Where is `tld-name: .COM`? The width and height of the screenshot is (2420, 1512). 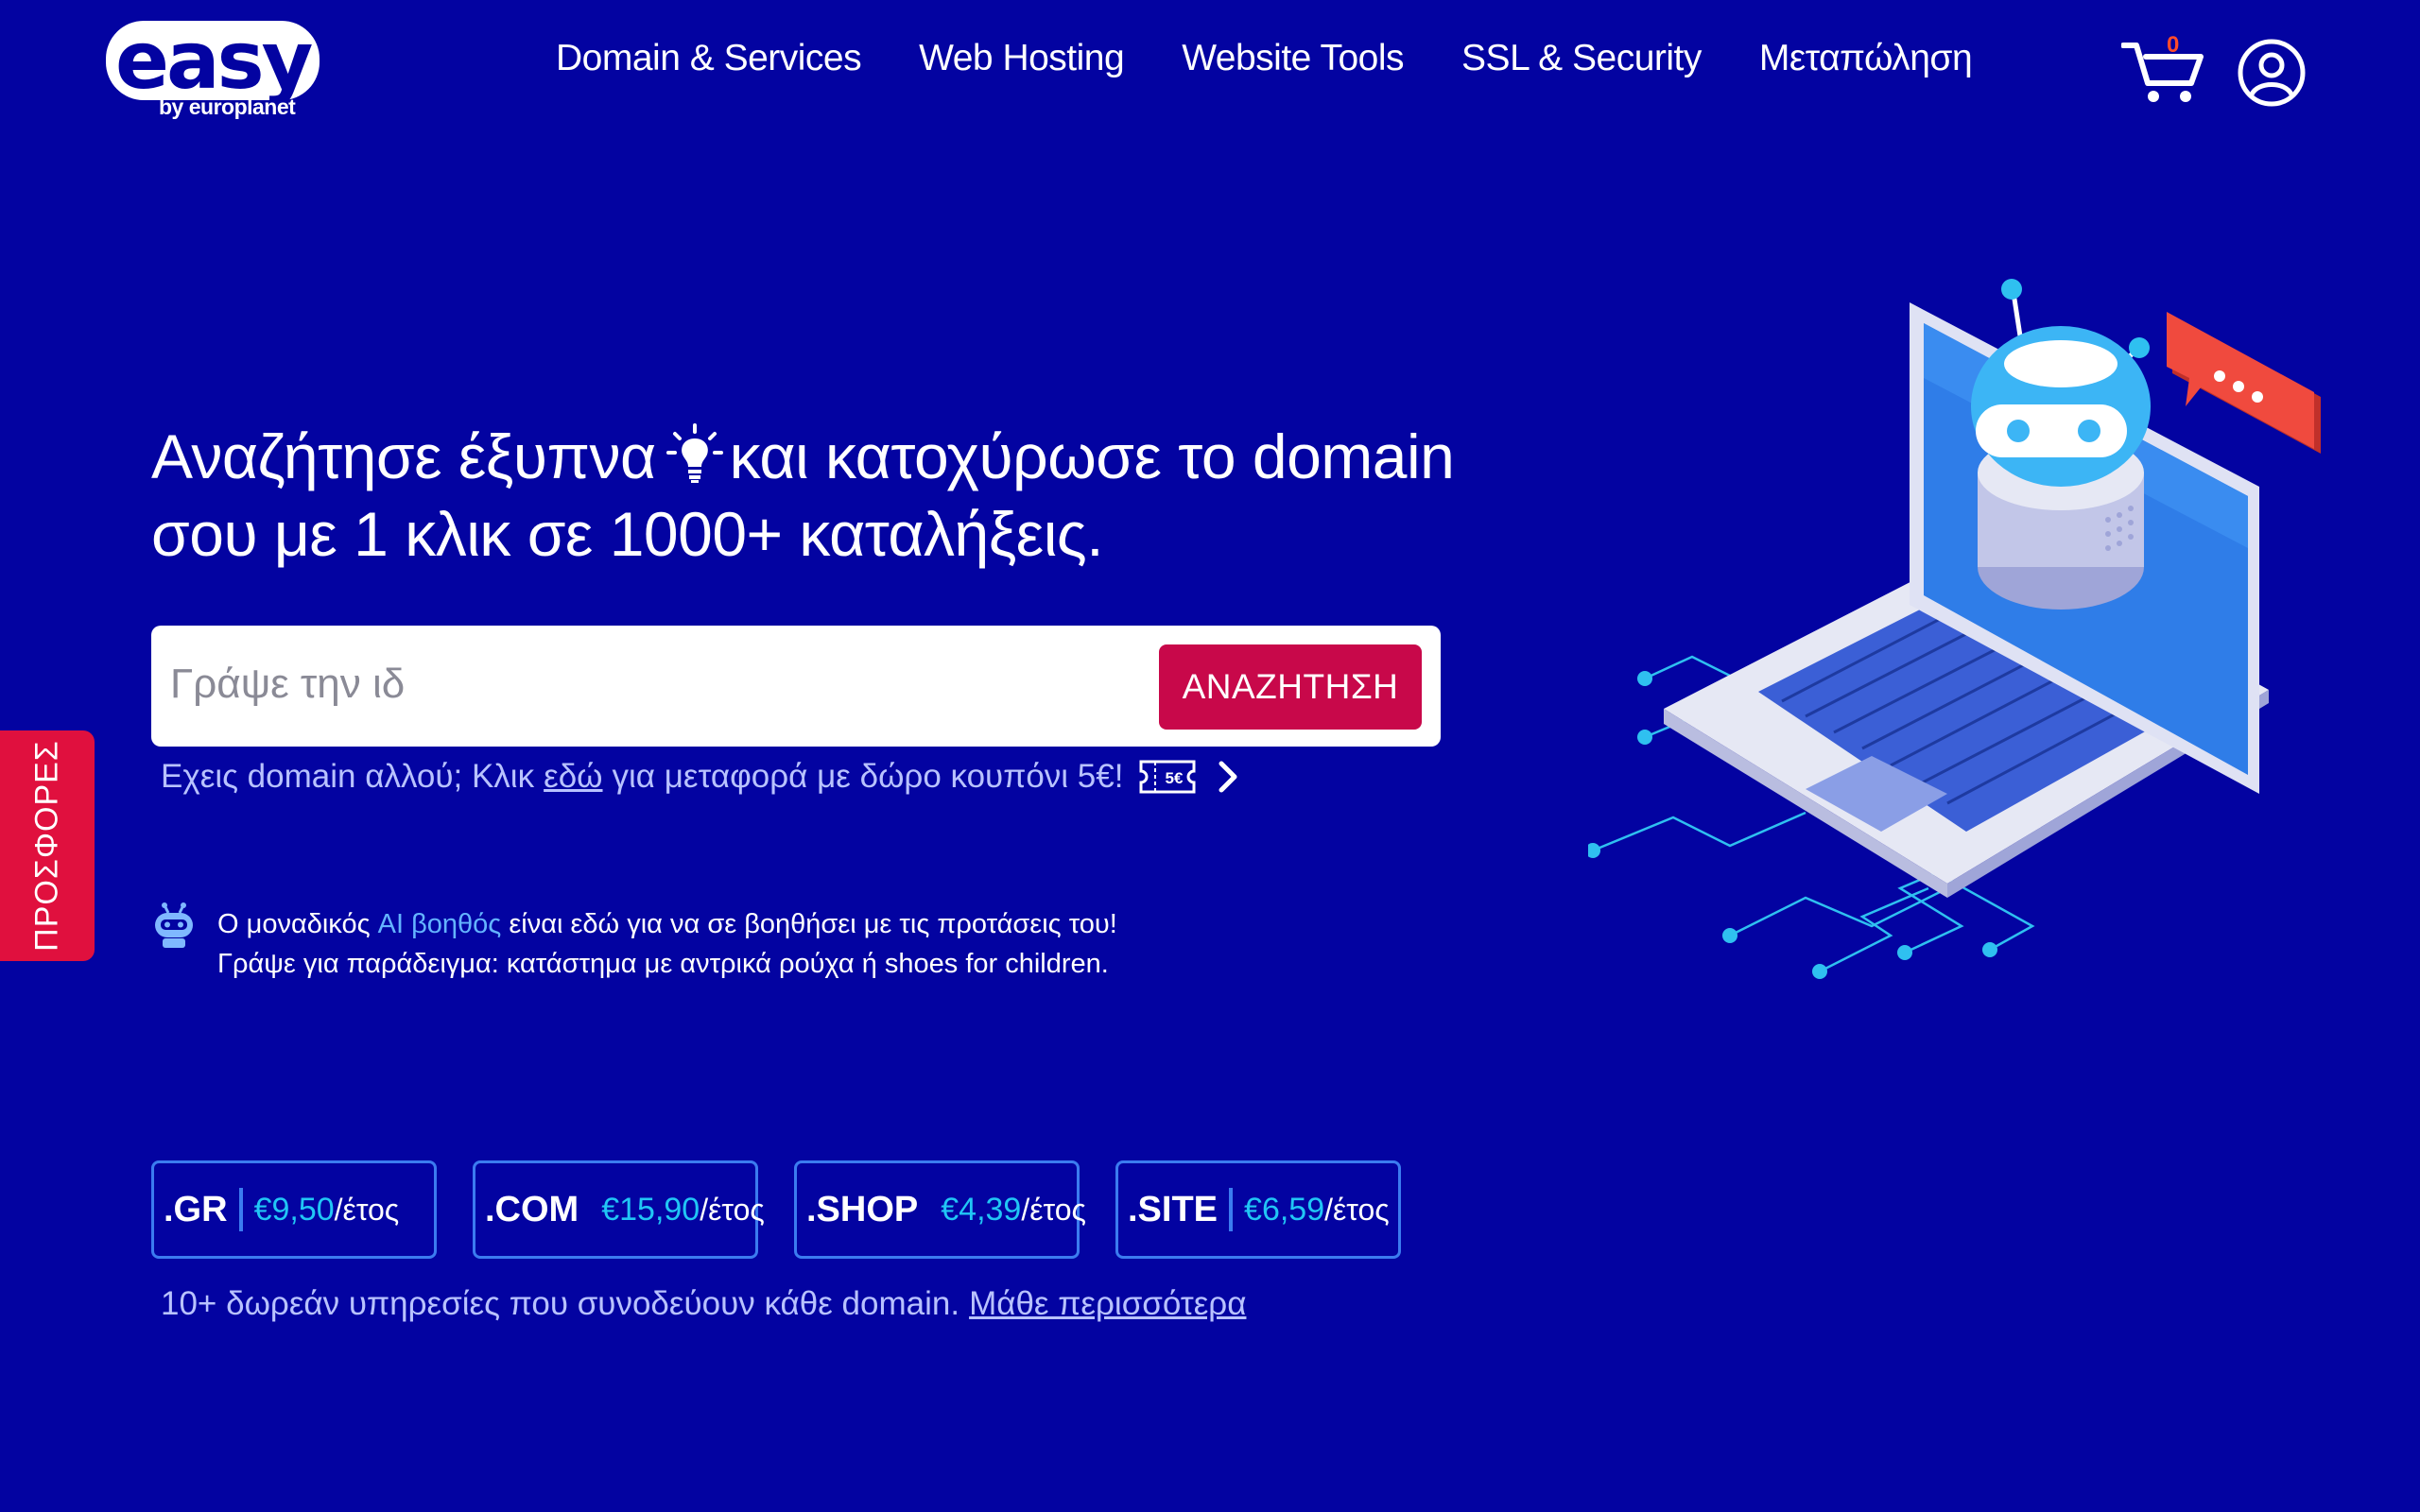 tld-name: .COM is located at coordinates (532, 1209).